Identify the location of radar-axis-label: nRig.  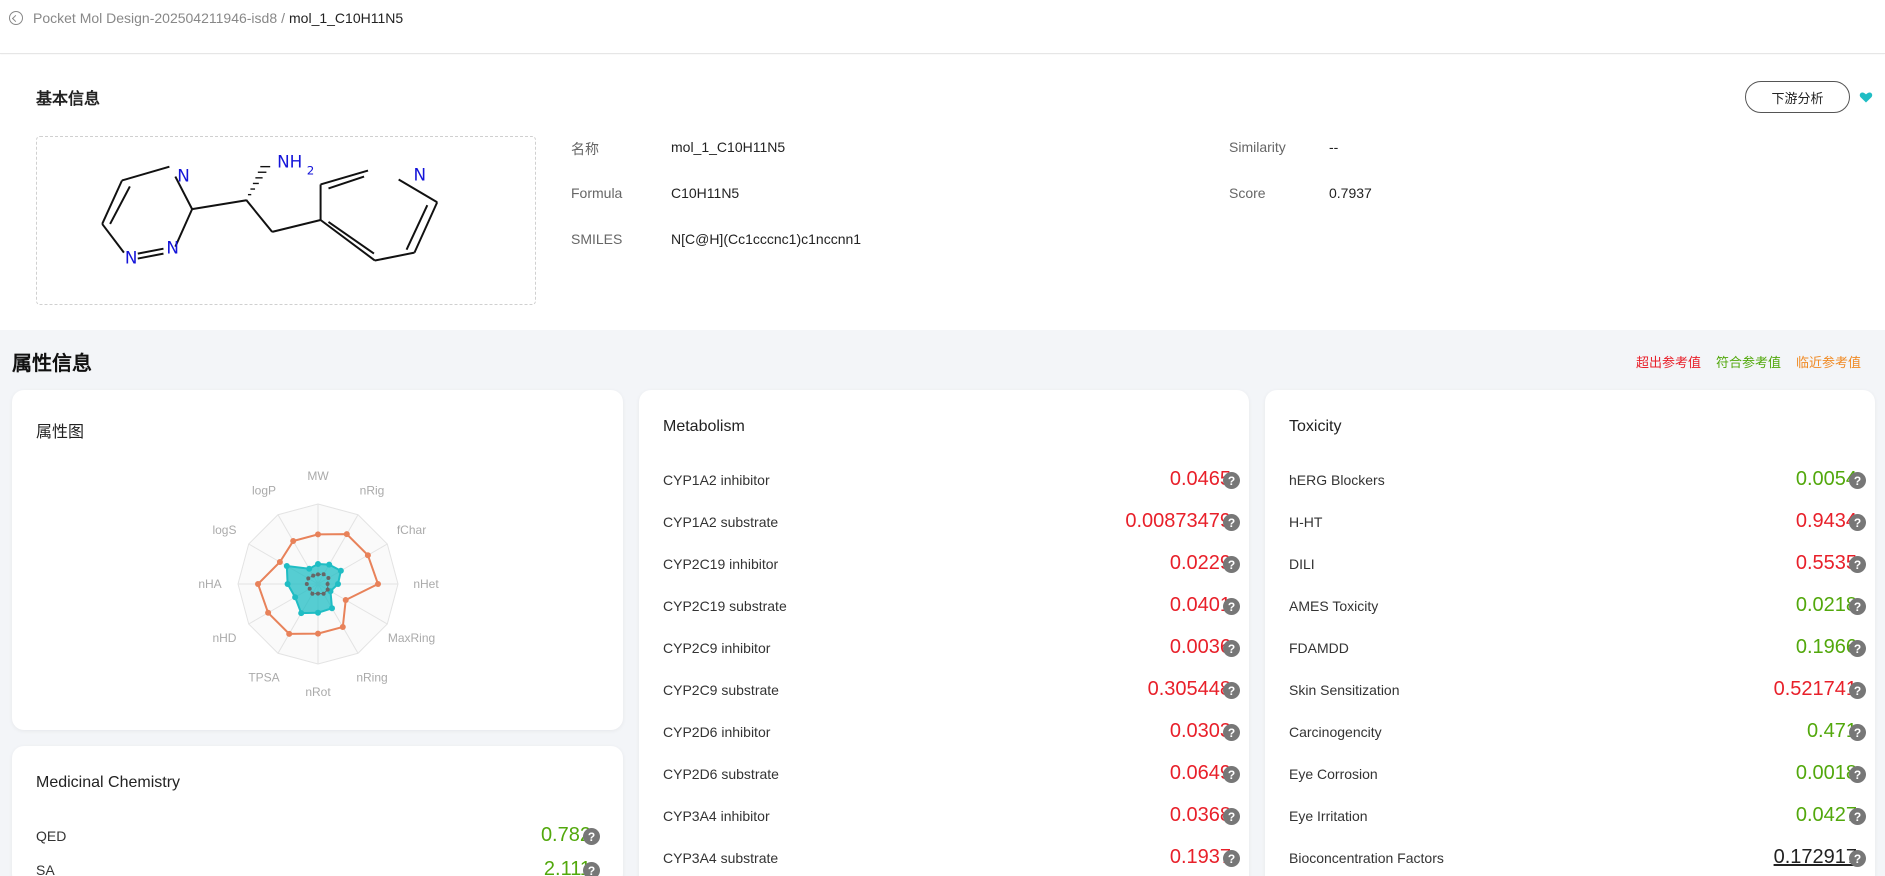
(372, 490).